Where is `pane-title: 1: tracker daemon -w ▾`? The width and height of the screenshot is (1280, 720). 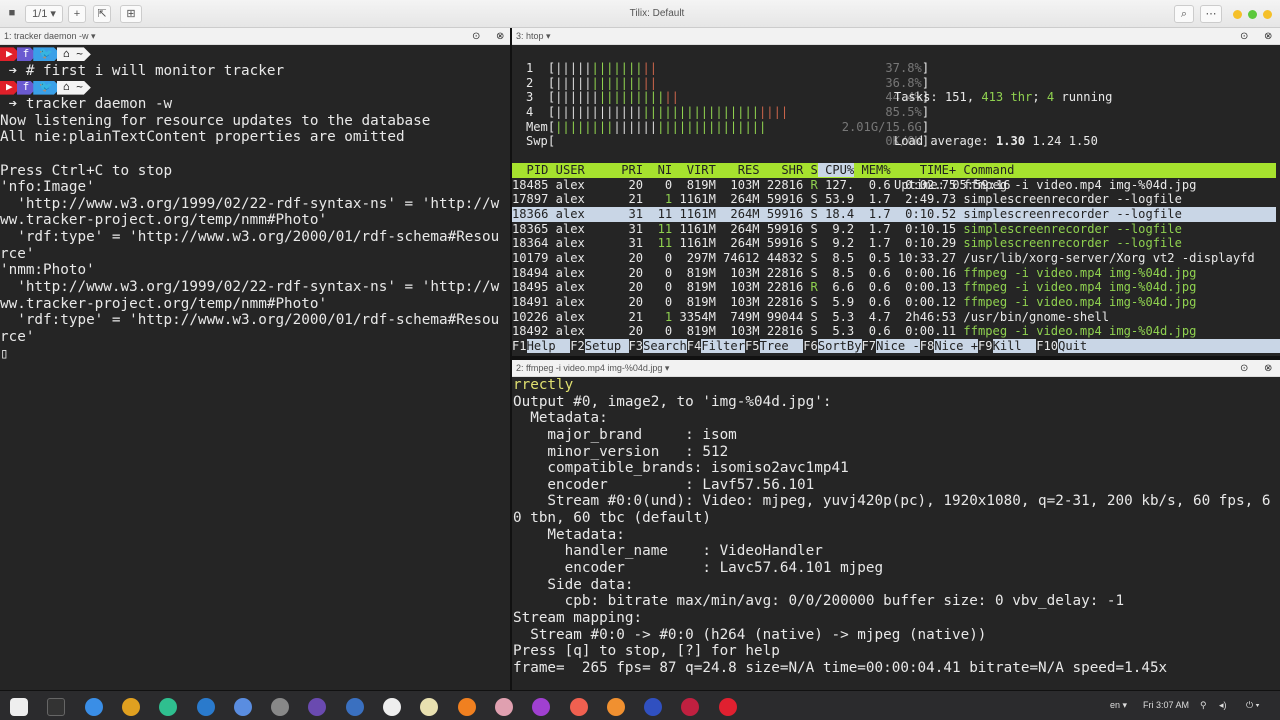 pane-title: 1: tracker daemon -w ▾ is located at coordinates (50, 36).